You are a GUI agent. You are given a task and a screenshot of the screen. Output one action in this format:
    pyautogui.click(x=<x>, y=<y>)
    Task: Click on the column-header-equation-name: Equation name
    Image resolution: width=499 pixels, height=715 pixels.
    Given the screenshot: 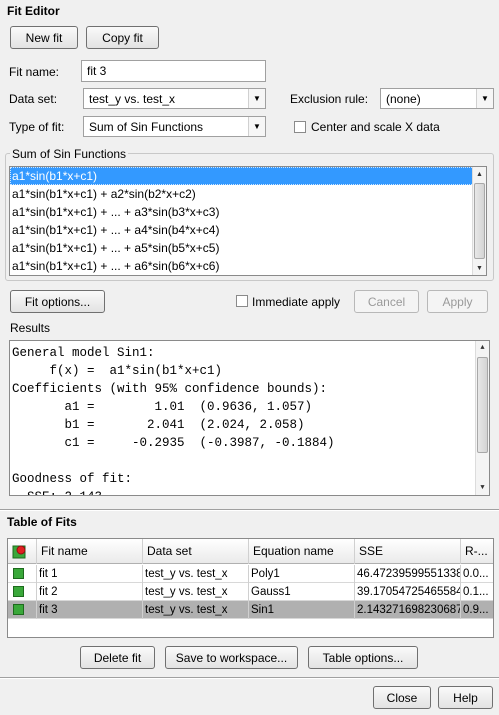 What is the action you would take?
    pyautogui.click(x=302, y=551)
    